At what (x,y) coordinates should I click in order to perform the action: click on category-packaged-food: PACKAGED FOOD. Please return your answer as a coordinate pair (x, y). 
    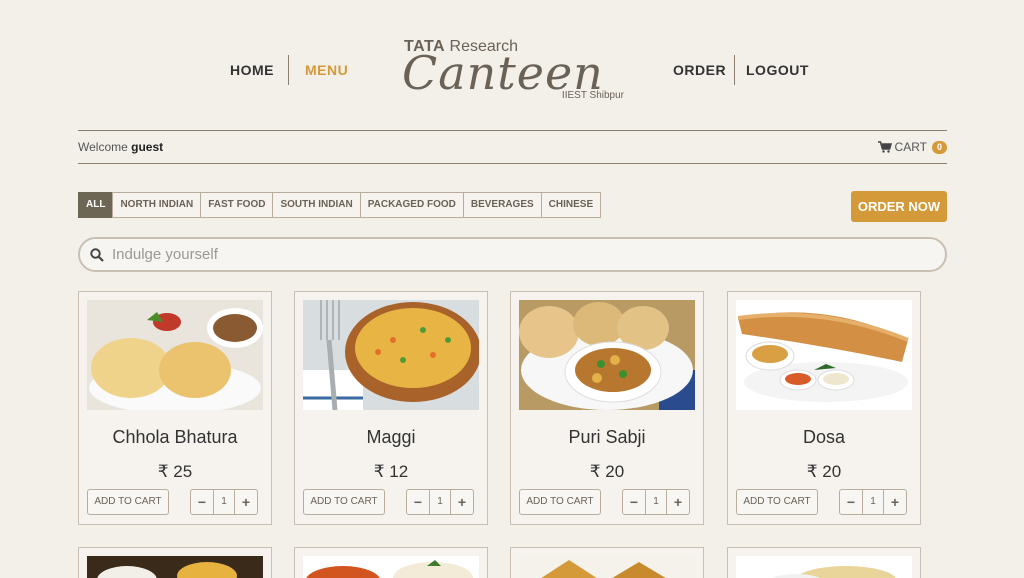
    Looking at the image, I should click on (411, 205).